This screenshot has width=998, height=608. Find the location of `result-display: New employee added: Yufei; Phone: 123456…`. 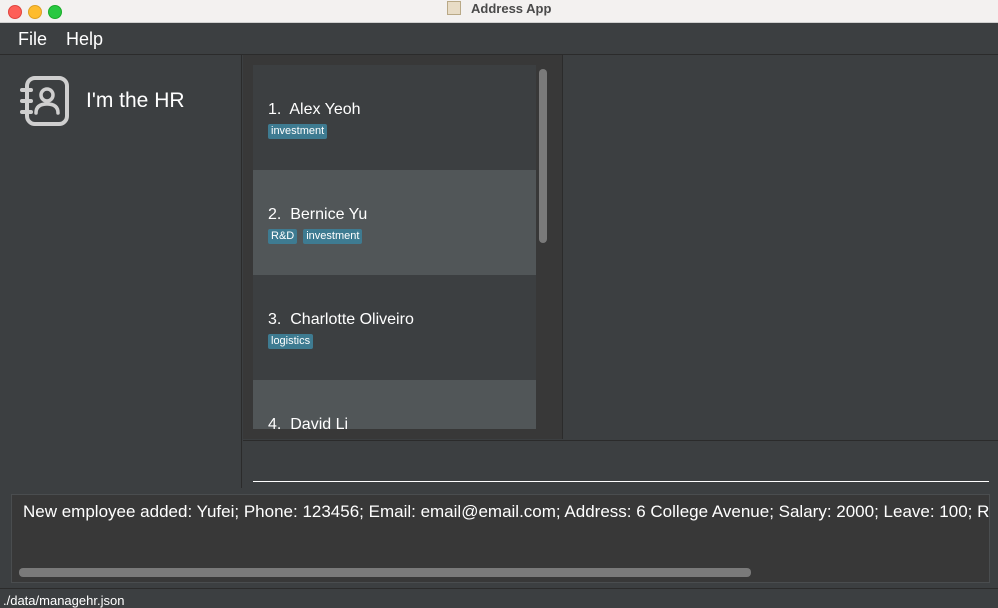

result-display: New employee added: Yufei; Phone: 123456… is located at coordinates (500, 538).